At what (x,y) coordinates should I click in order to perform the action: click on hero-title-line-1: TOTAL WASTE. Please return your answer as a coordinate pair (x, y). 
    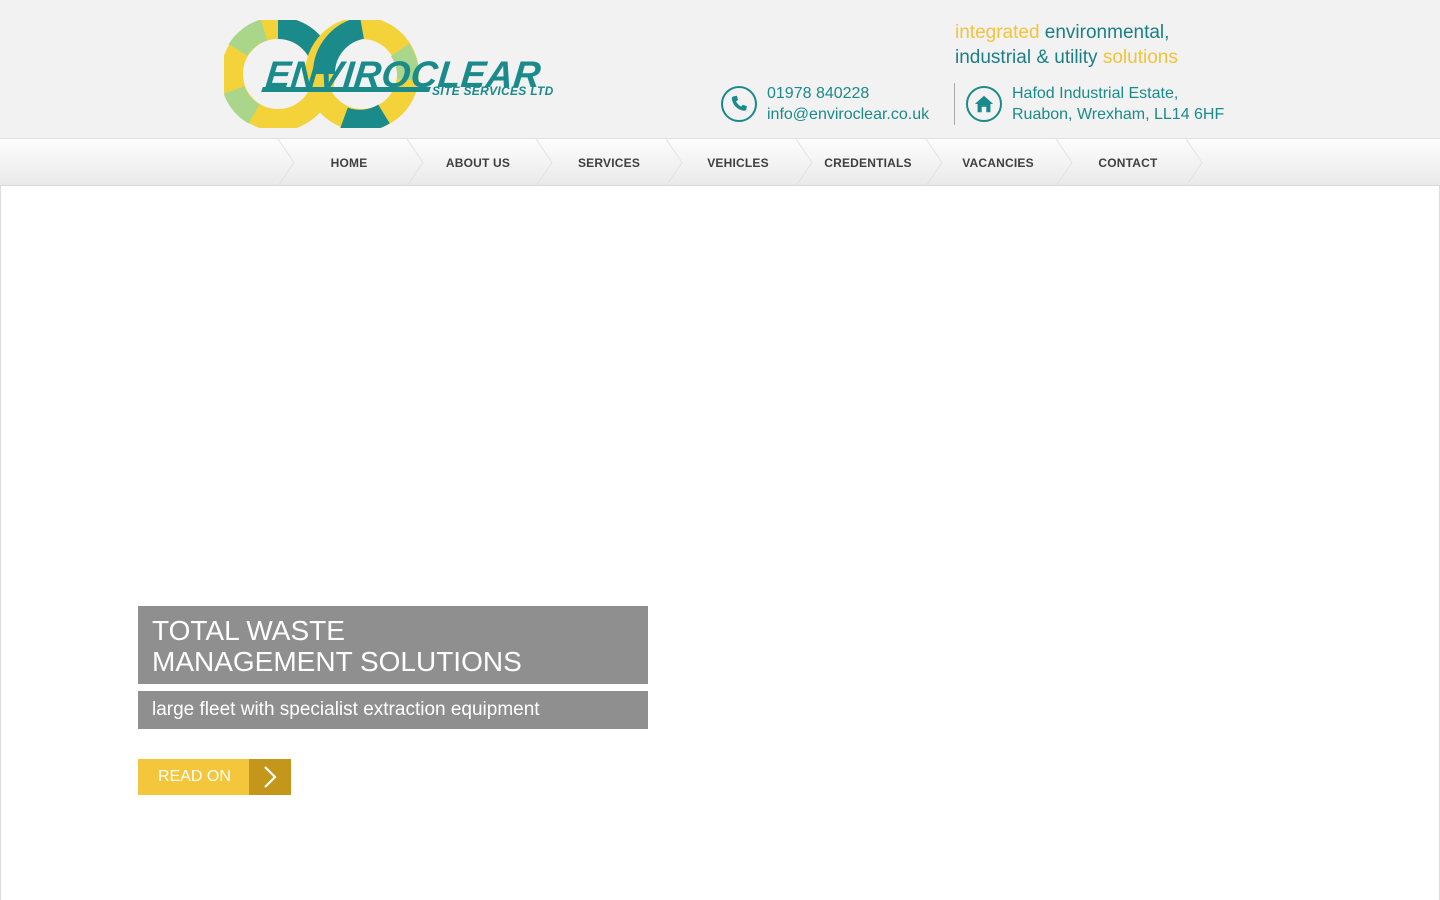
    Looking at the image, I should click on (248, 630).